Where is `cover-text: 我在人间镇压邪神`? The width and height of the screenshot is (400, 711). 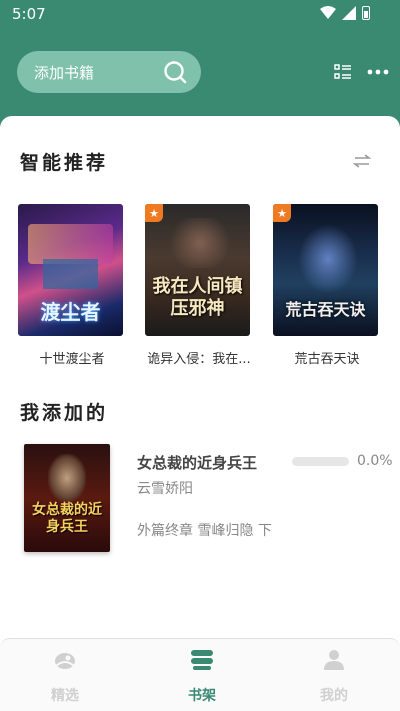 cover-text: 我在人间镇压邪神 is located at coordinates (197, 297).